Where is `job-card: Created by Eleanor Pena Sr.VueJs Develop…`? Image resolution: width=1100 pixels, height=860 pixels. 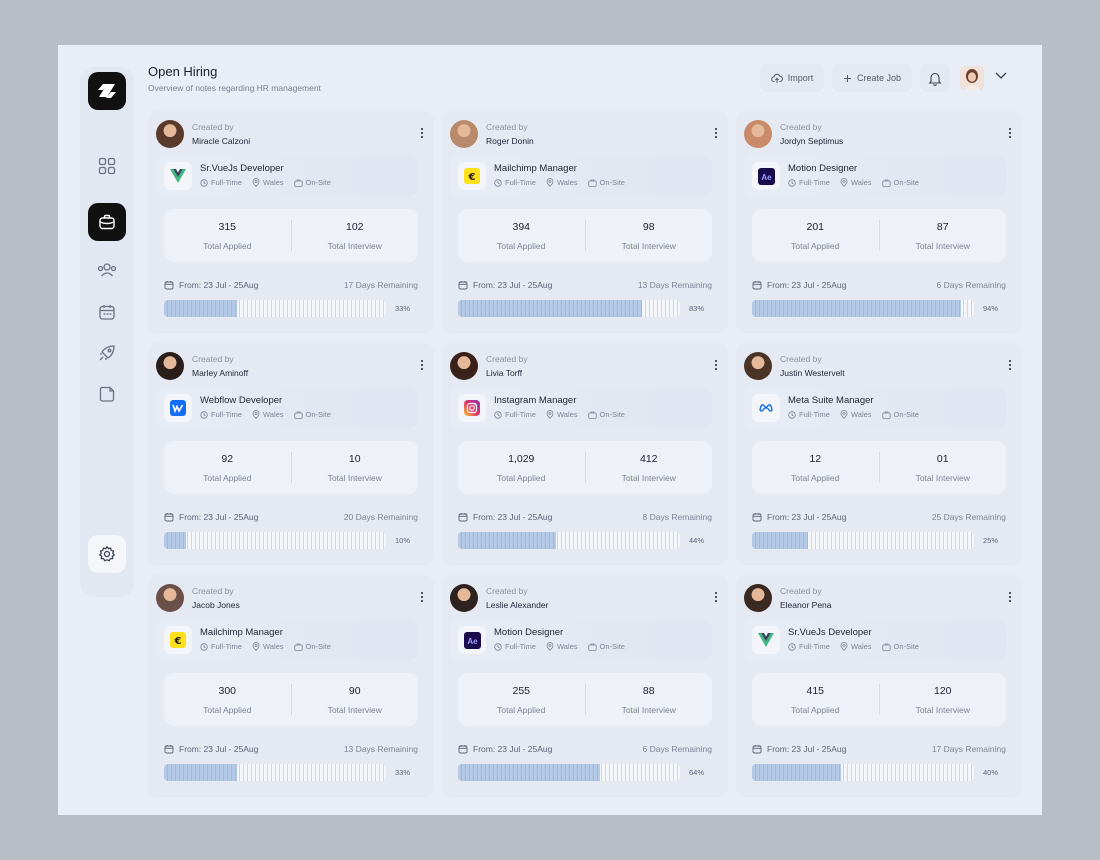
job-card: Created by Eleanor Pena Sr.VueJs Develop… is located at coordinates (879, 686).